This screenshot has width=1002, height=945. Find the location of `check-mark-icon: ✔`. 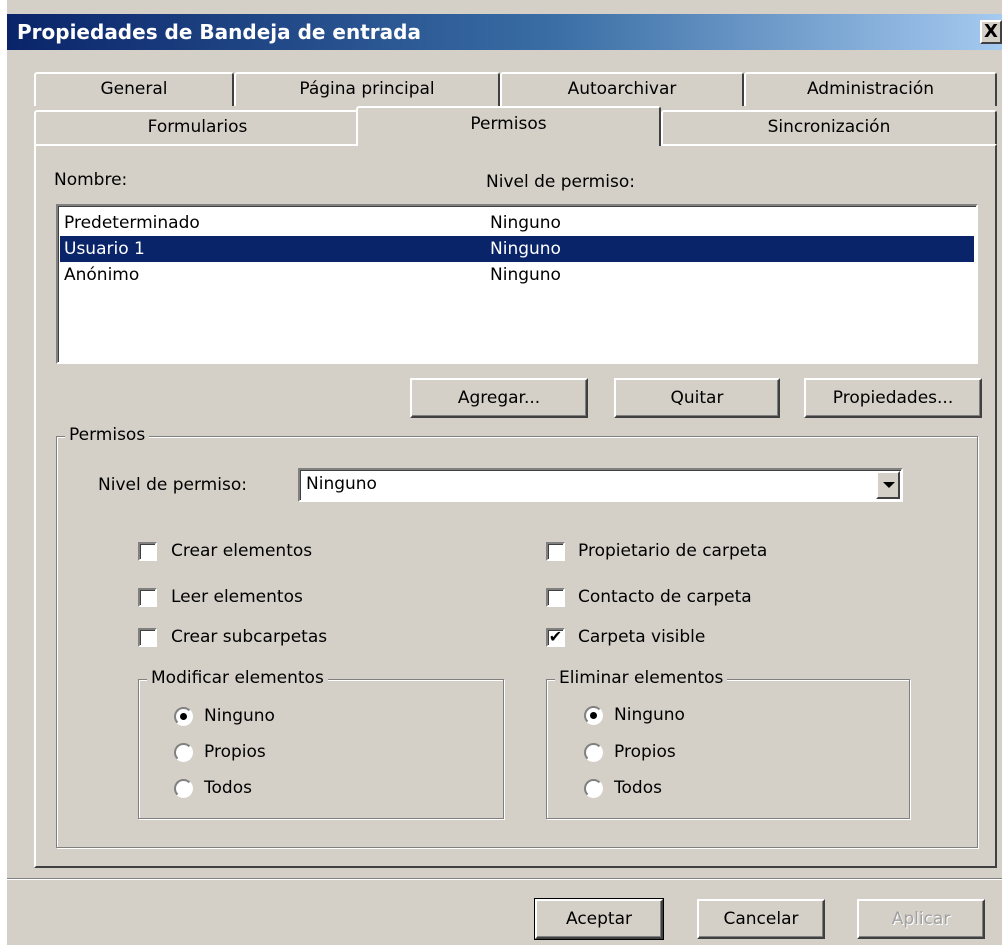

check-mark-icon: ✔ is located at coordinates (555, 636).